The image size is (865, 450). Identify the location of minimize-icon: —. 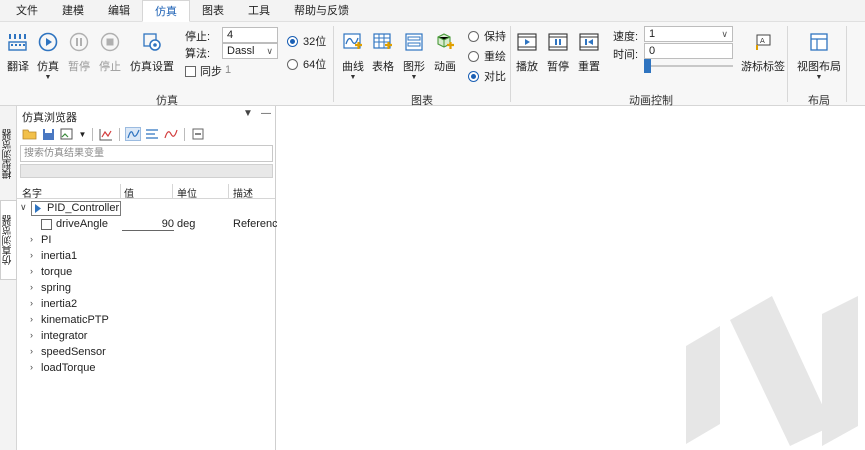
(266, 113).